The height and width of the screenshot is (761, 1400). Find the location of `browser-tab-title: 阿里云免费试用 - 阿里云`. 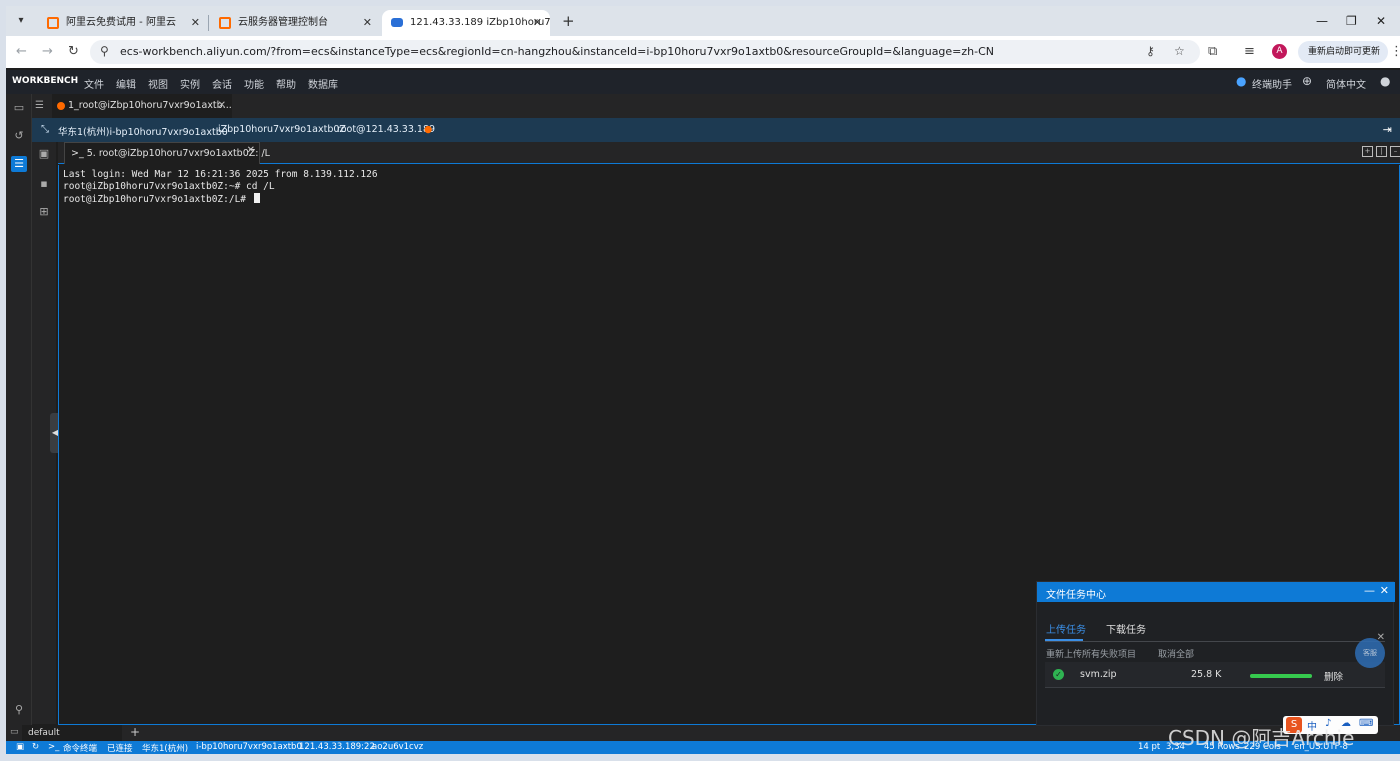

browser-tab-title: 阿里云免费试用 - 阿里云 is located at coordinates (121, 22).